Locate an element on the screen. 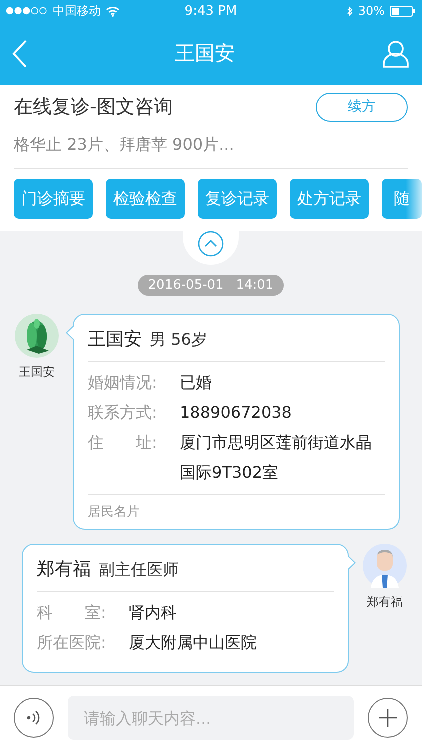 The image size is (422, 750). field-value: 18890672038 is located at coordinates (236, 413).